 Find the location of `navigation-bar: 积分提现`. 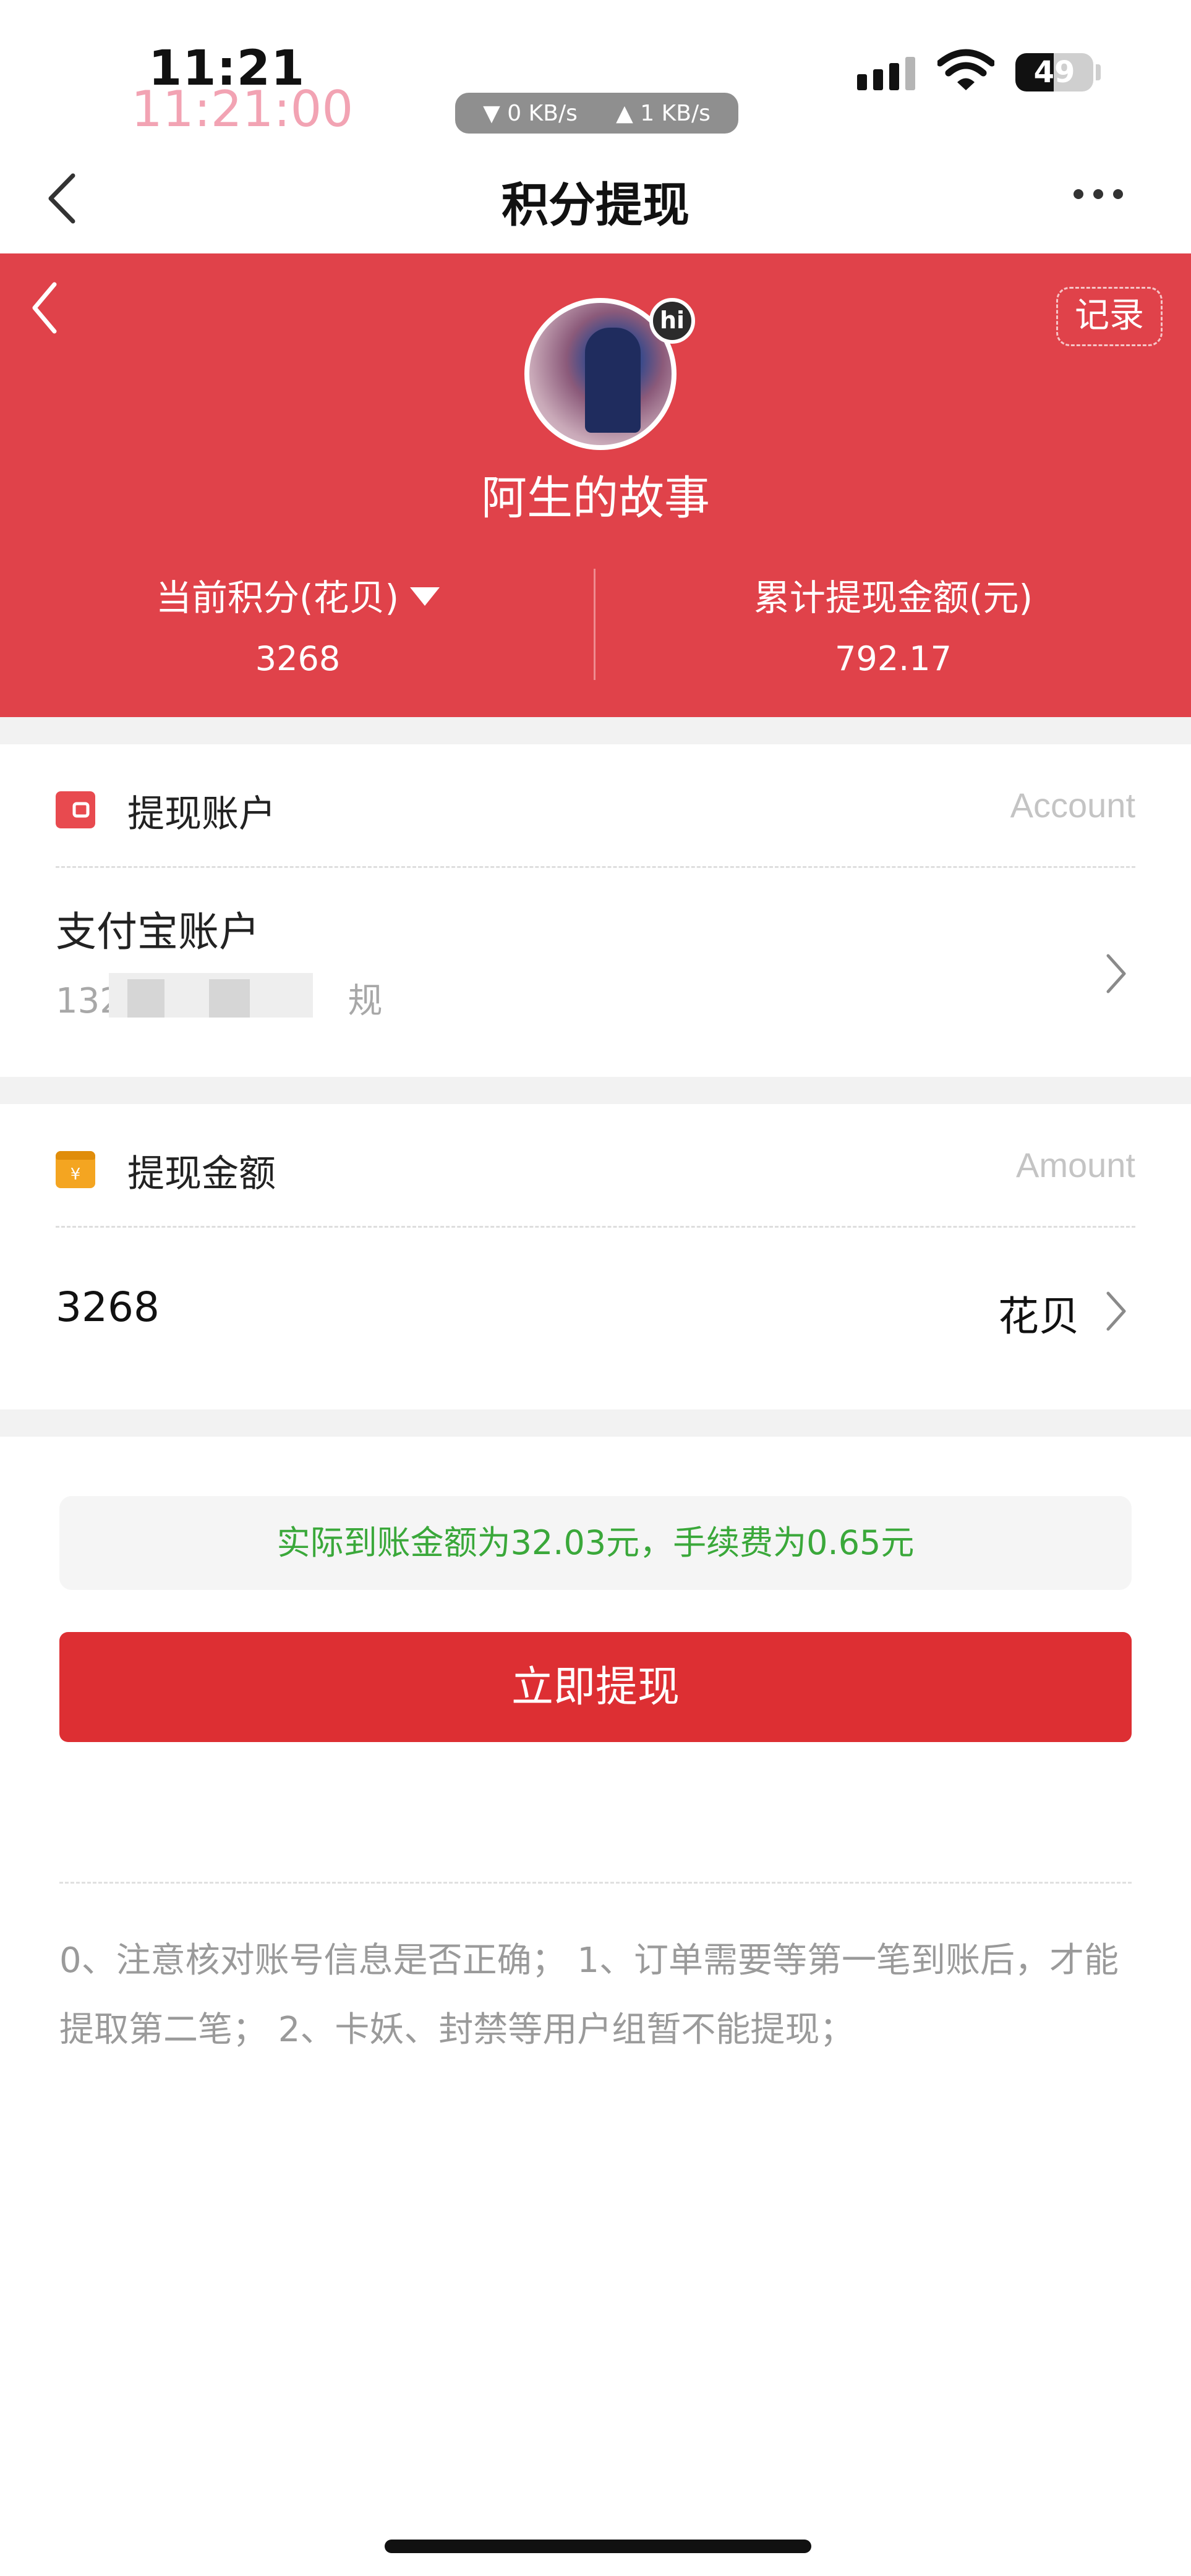

navigation-bar: 积分提现 is located at coordinates (595, 197).